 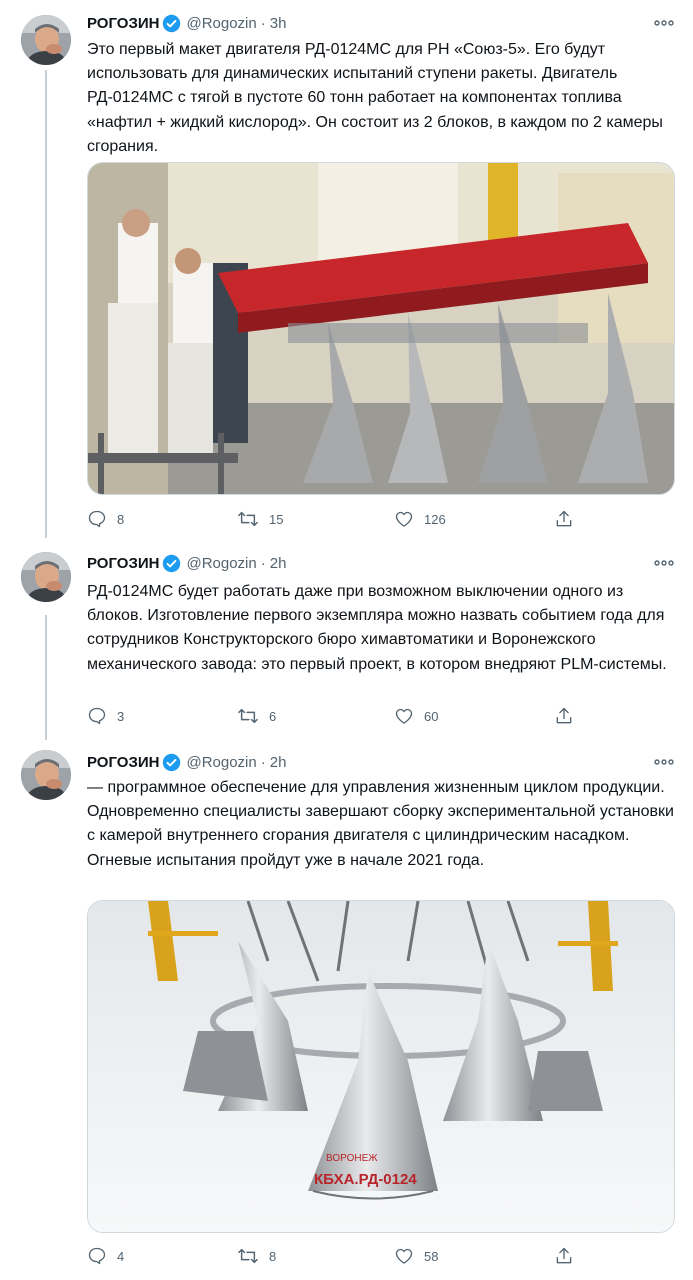 I want to click on timestamp: 3h, so click(x=278, y=23).